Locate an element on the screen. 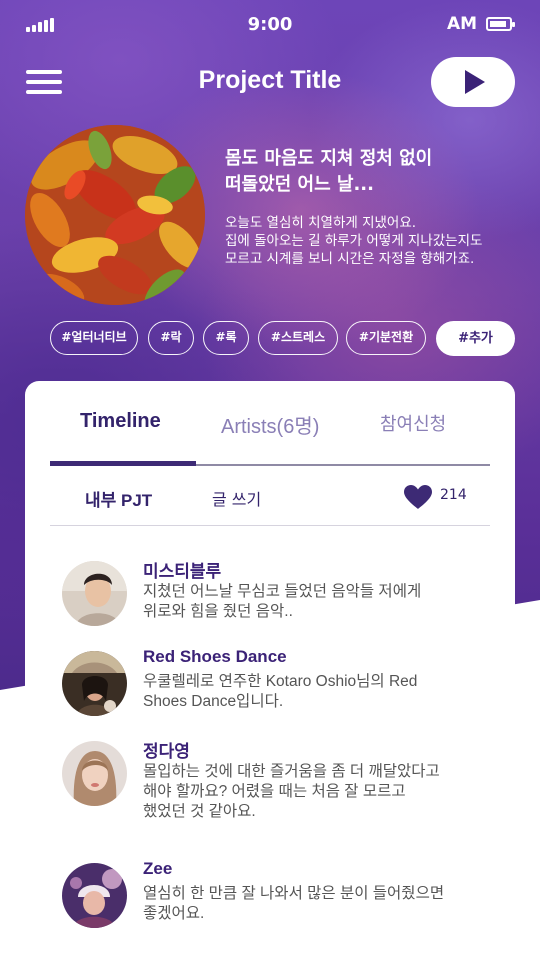 Image resolution: width=540 pixels, height=960 pixels. feed-text-line: 했었던 것 같아요. is located at coordinates (199, 811).